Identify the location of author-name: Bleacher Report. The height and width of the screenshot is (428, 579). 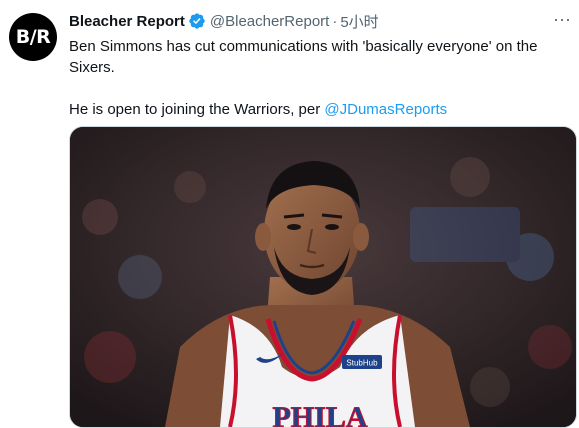
(127, 21).